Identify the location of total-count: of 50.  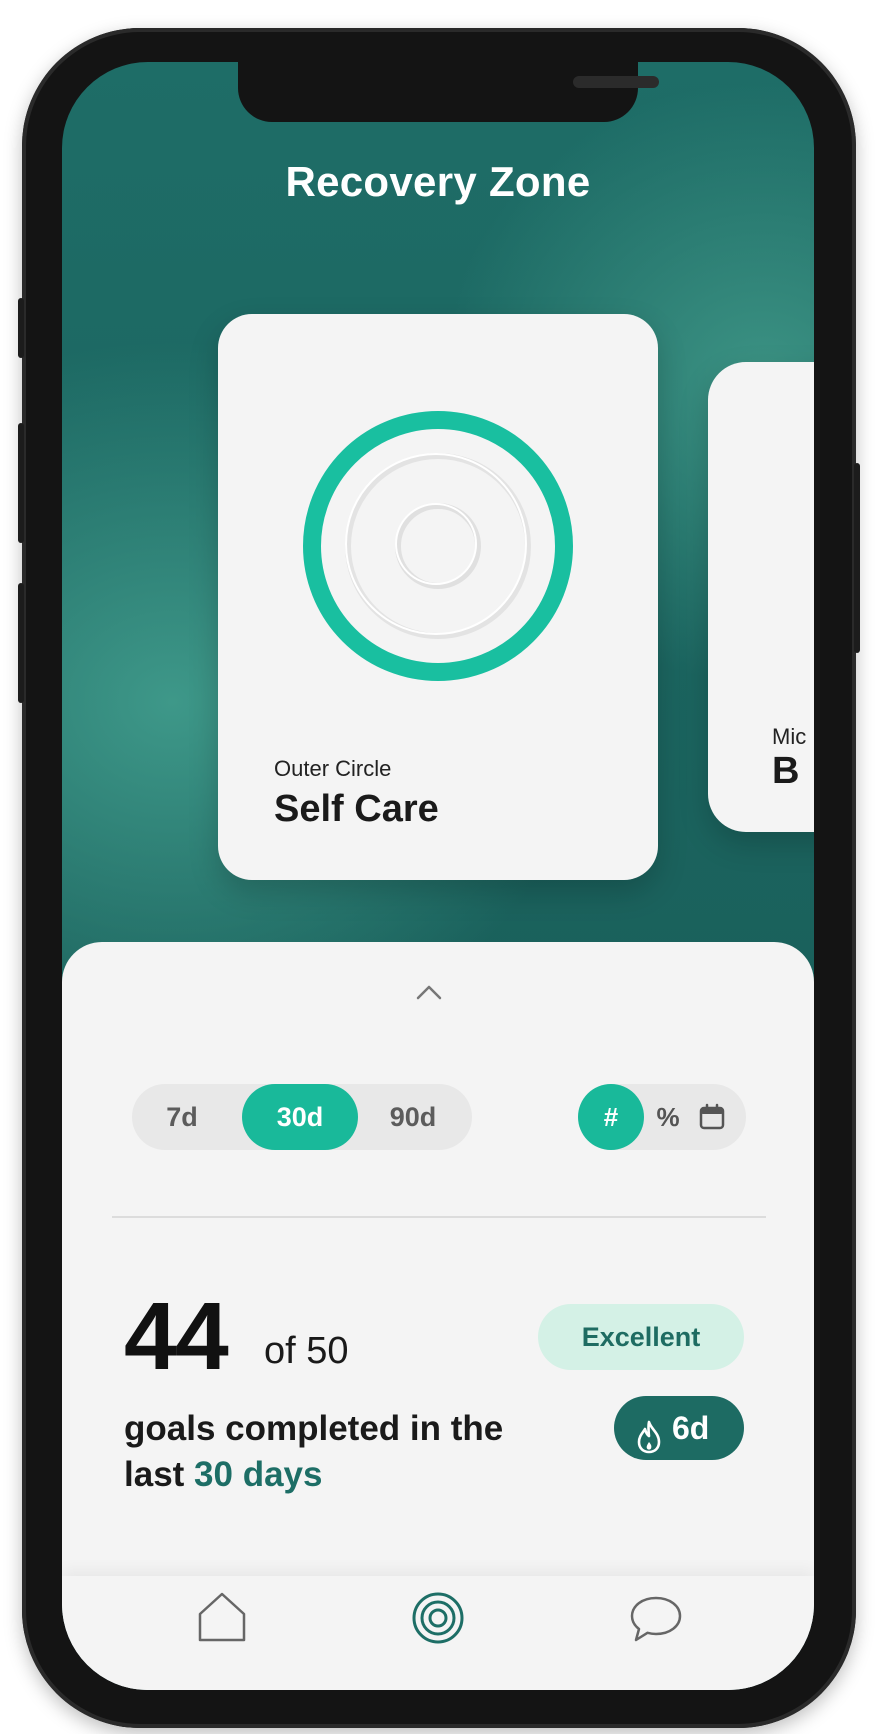
(306, 1351).